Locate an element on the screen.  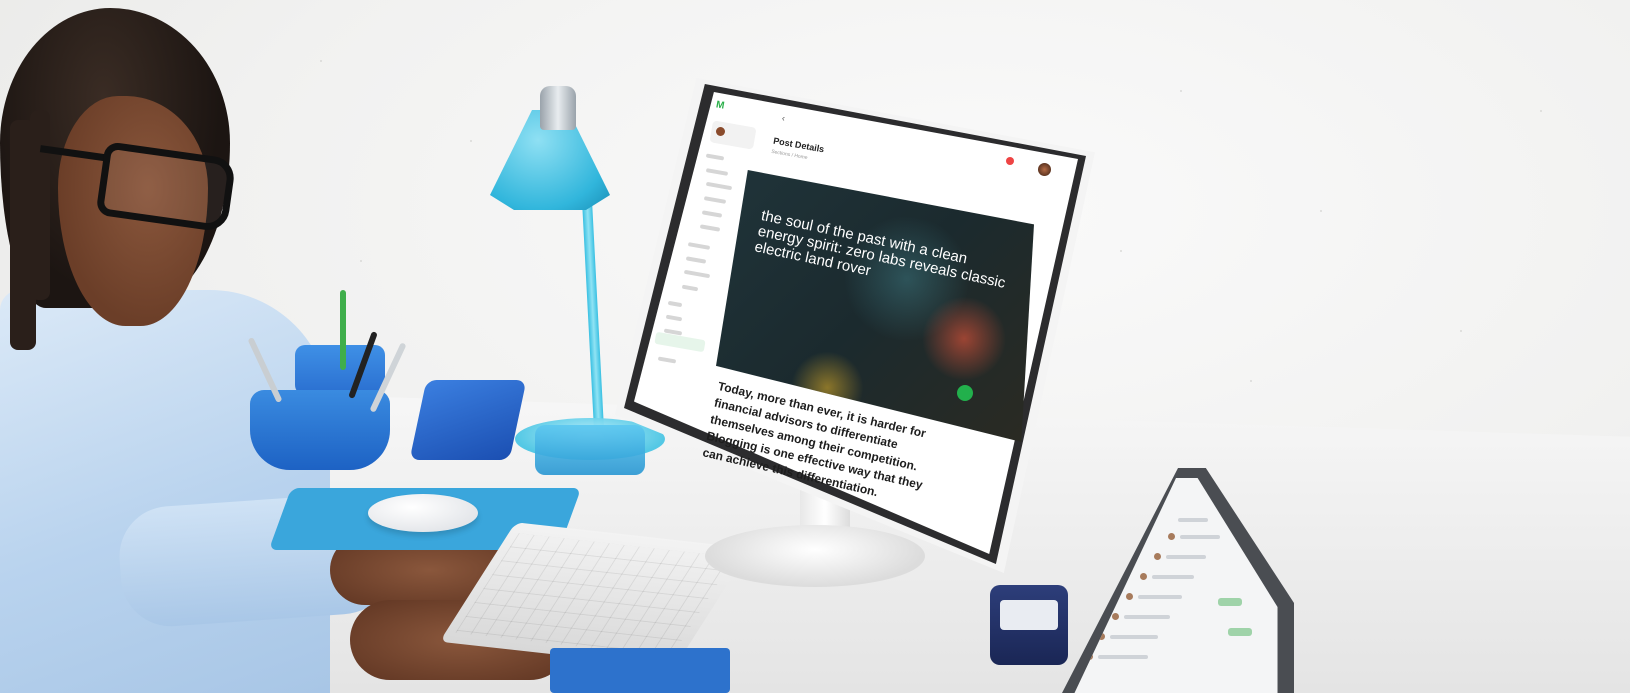
monitor-stand-base is located at coordinates (815, 556).